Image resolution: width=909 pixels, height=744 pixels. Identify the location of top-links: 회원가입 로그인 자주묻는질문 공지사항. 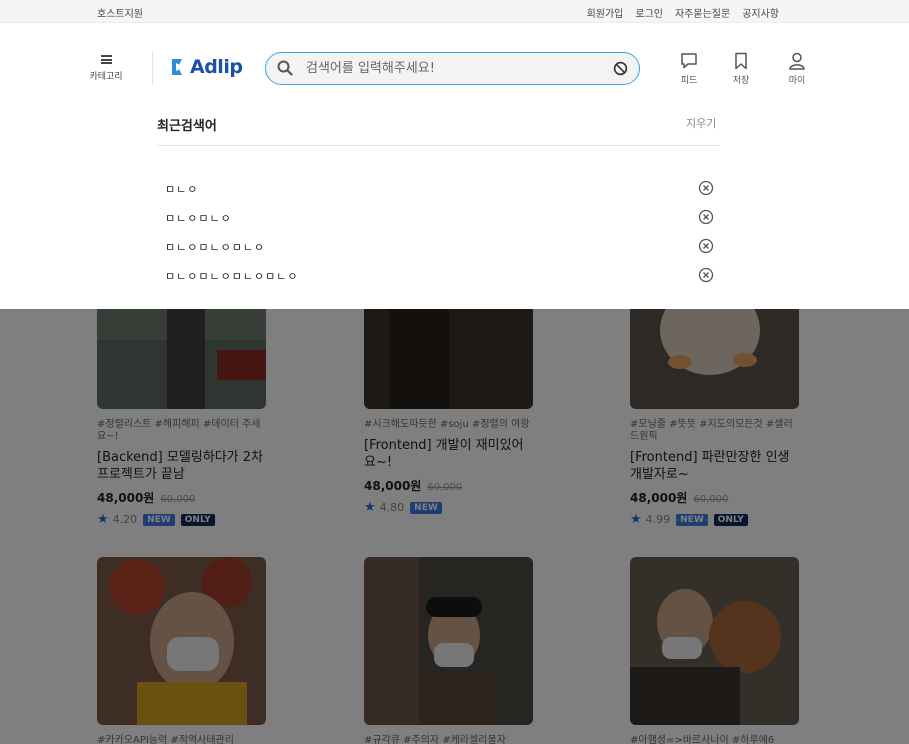
(683, 12).